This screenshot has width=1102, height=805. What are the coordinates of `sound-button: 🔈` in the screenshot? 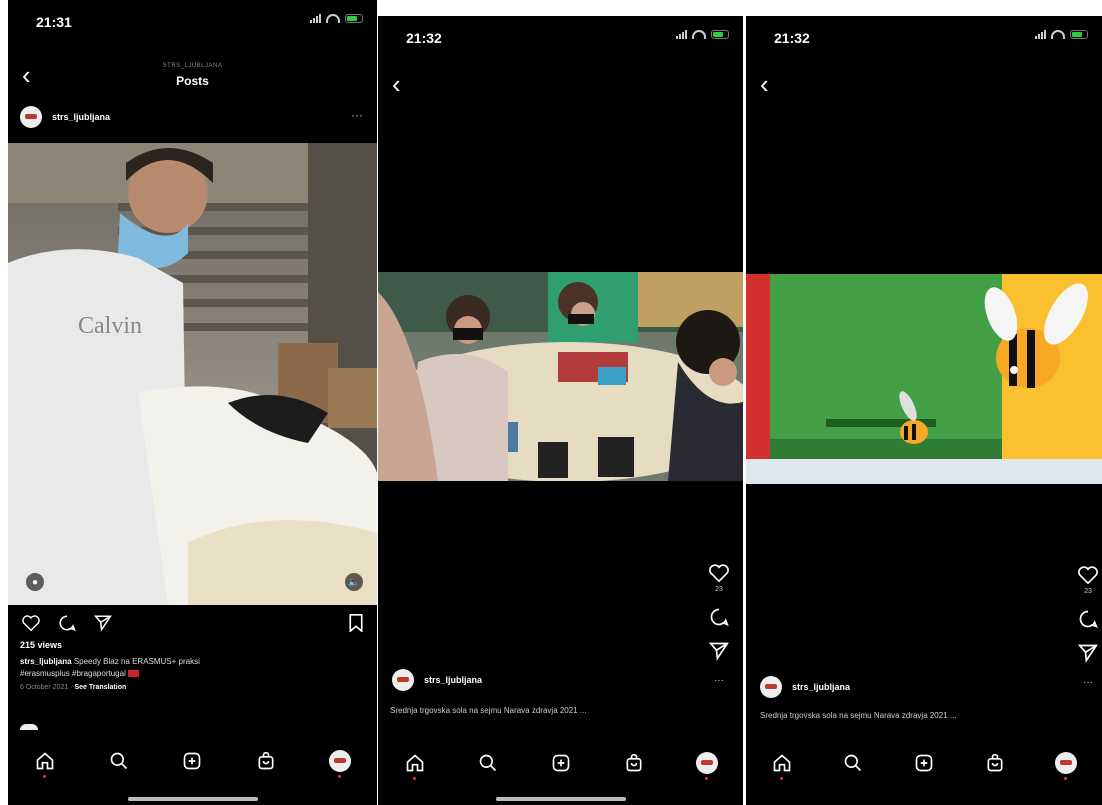 It's located at (354, 582).